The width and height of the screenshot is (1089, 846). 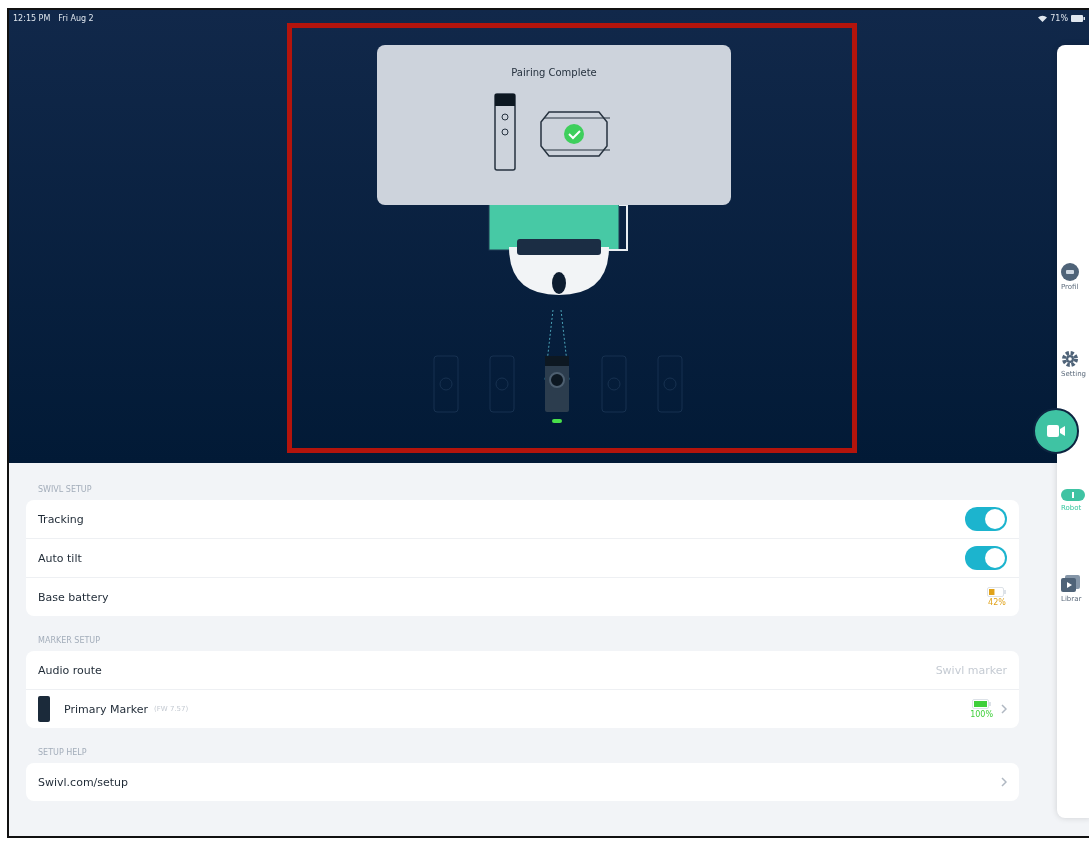 What do you see at coordinates (44, 709) in the screenshot?
I see `marker-icon` at bounding box center [44, 709].